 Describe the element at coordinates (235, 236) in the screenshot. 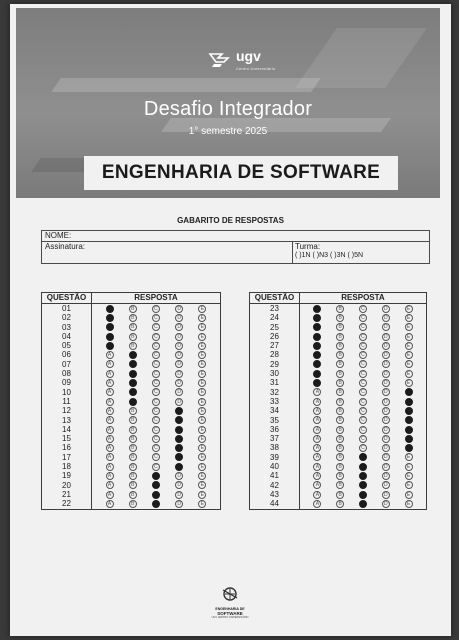

I see `name-field: NOME:` at that location.